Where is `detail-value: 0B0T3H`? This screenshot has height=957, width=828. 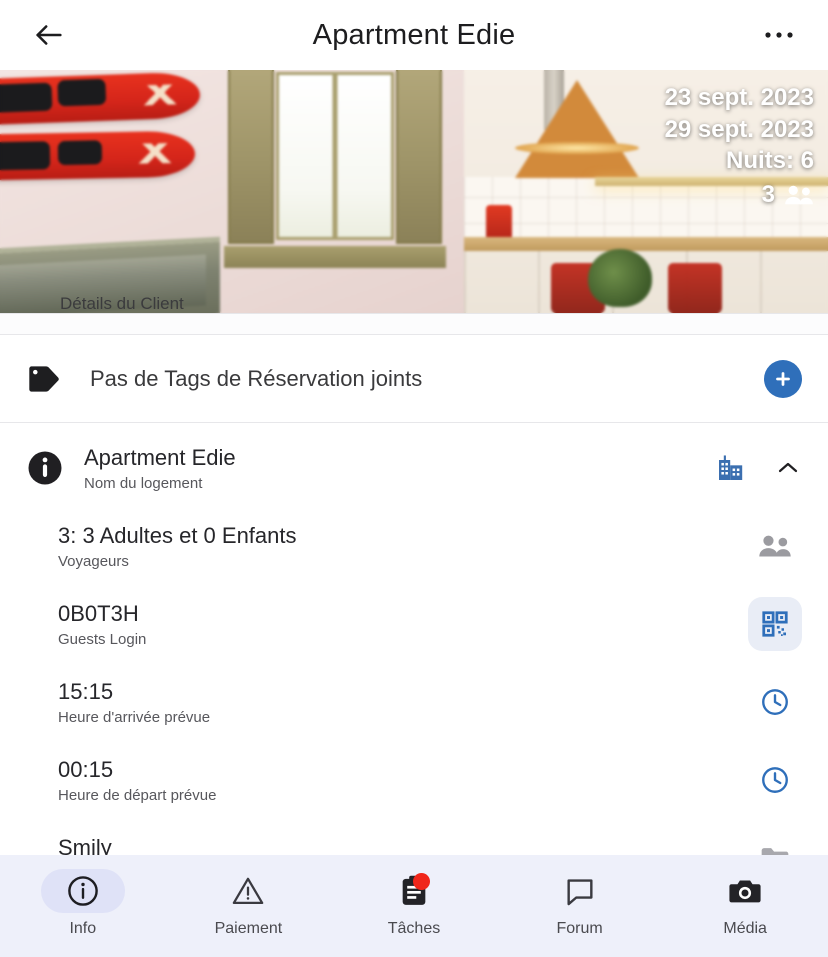
detail-value: 0B0T3H is located at coordinates (98, 614).